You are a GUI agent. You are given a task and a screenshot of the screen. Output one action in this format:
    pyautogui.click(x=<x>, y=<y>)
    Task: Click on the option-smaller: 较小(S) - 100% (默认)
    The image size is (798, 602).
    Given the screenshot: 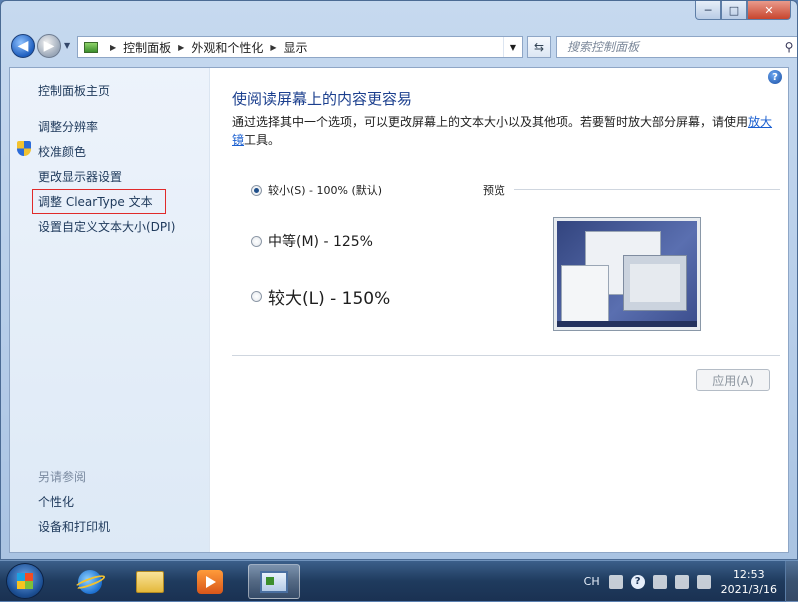 What is the action you would take?
    pyautogui.click(x=316, y=190)
    